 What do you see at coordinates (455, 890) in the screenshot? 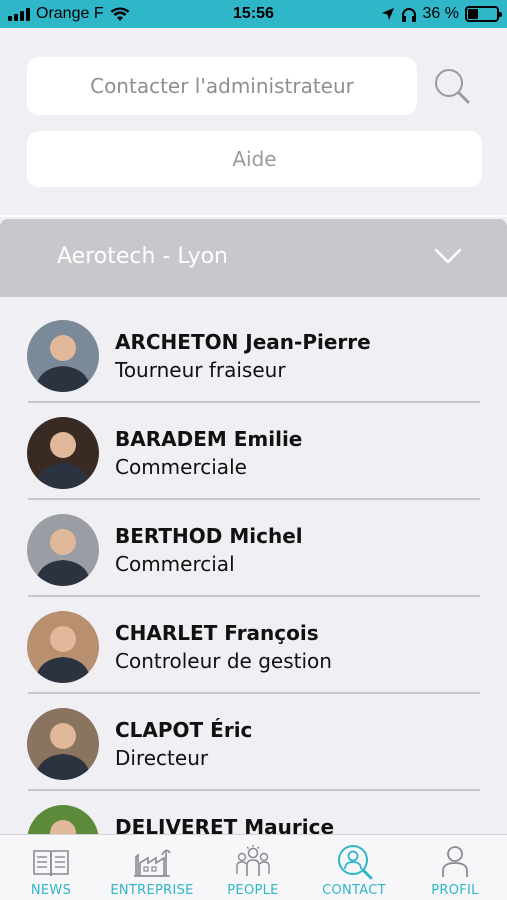
I see `tab-label: PROFIL` at bounding box center [455, 890].